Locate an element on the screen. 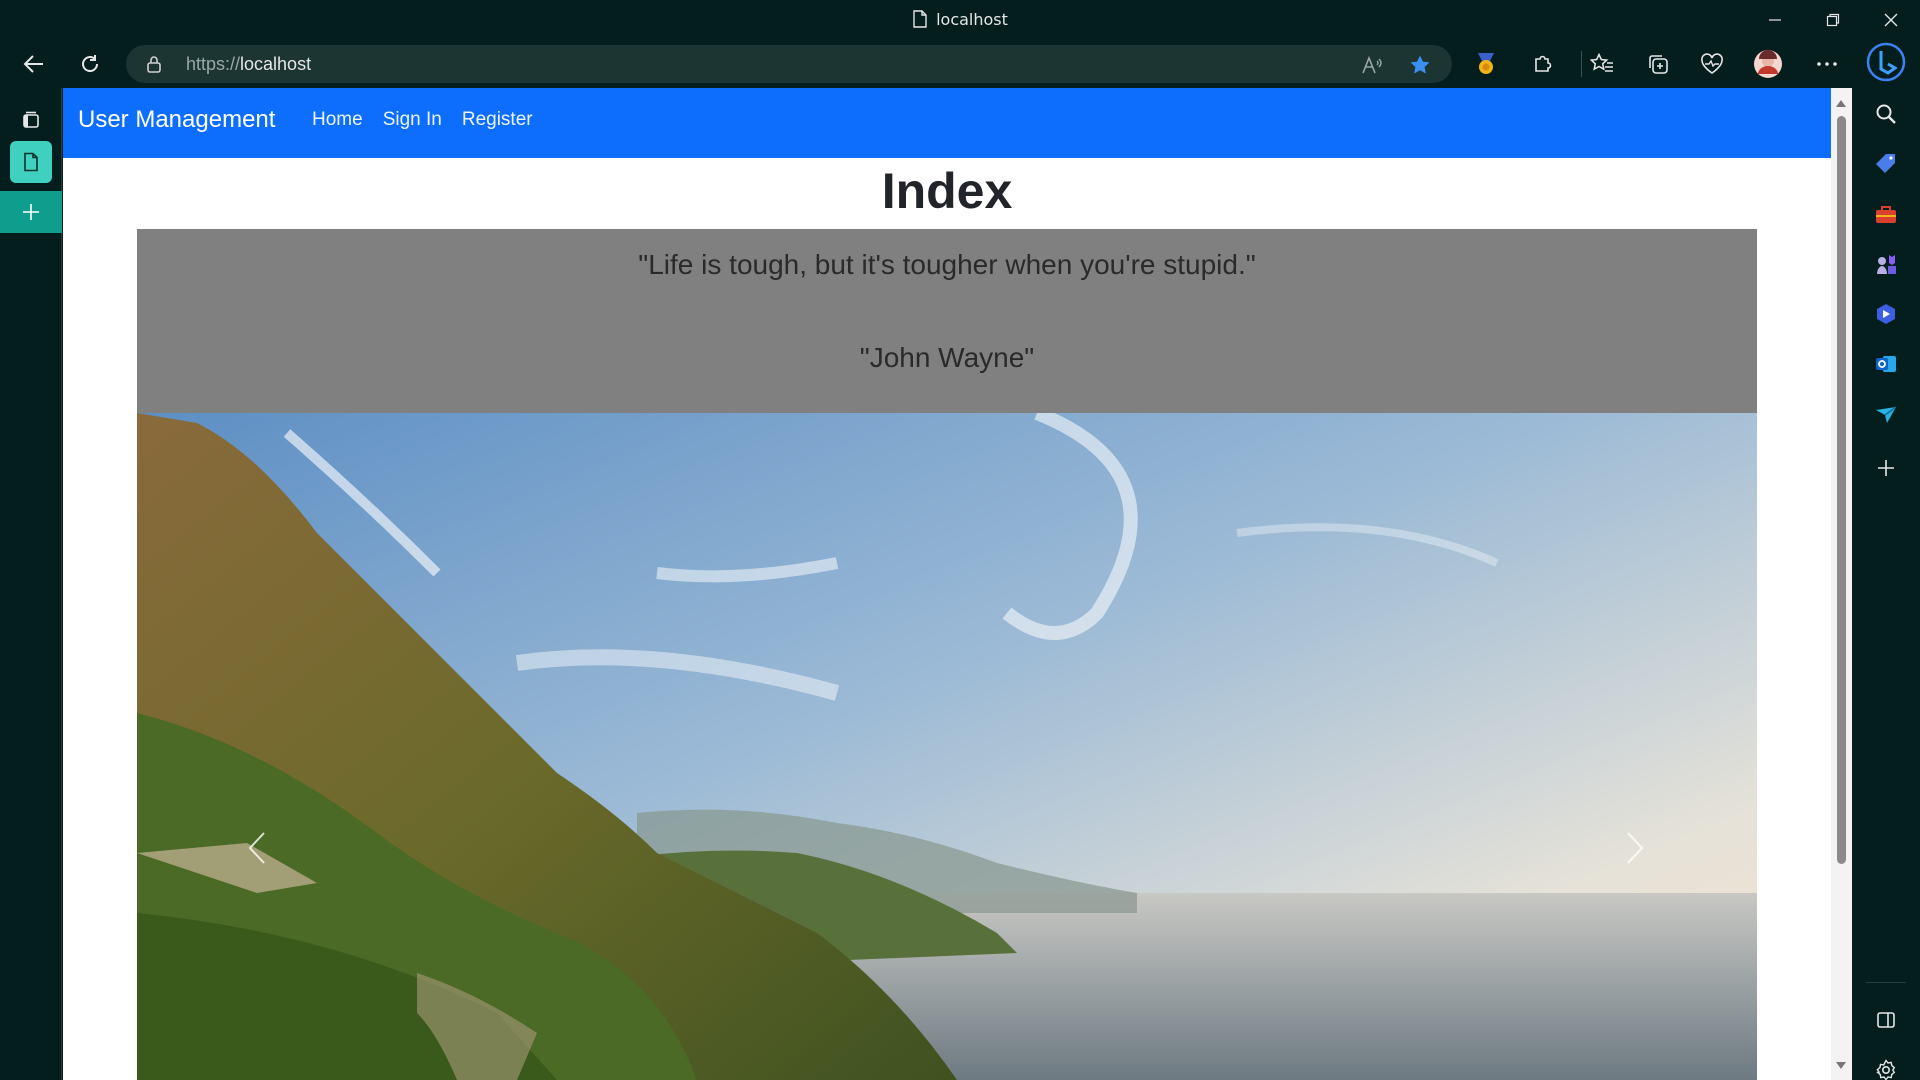  tools-icon is located at coordinates (1886, 214).